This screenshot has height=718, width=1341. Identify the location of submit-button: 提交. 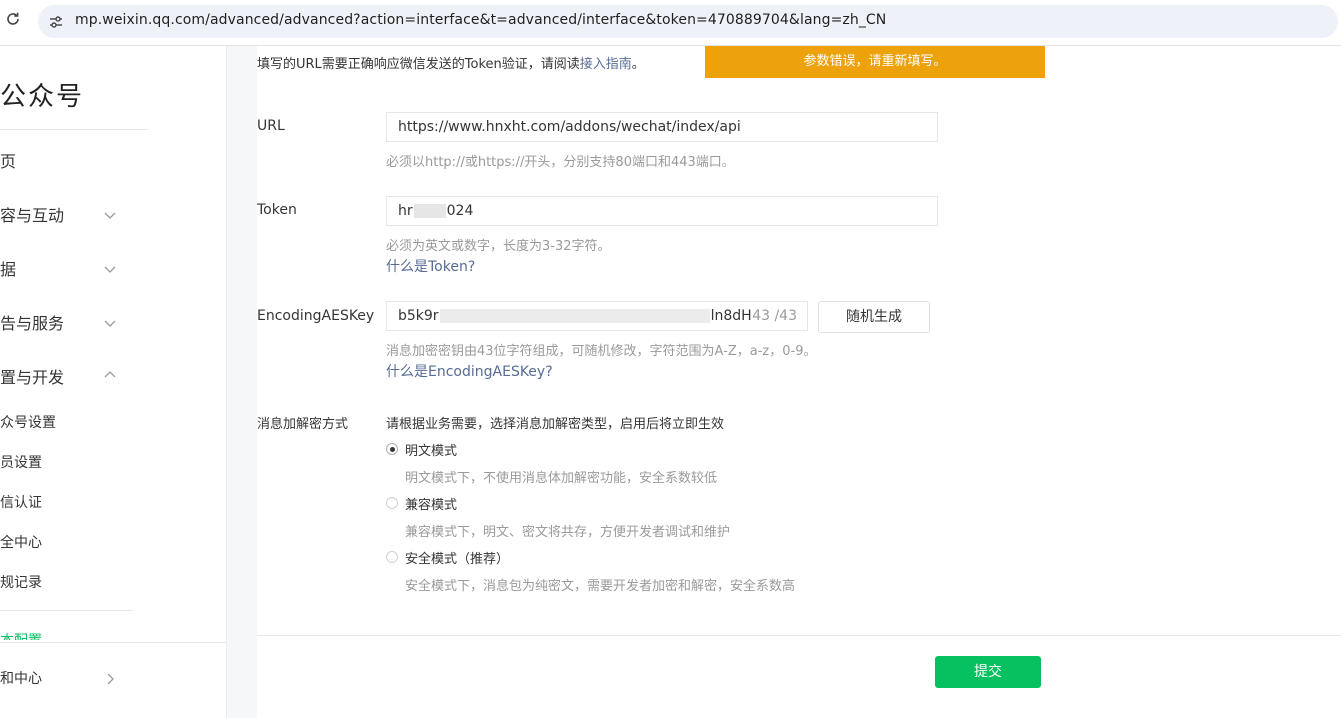
(988, 672).